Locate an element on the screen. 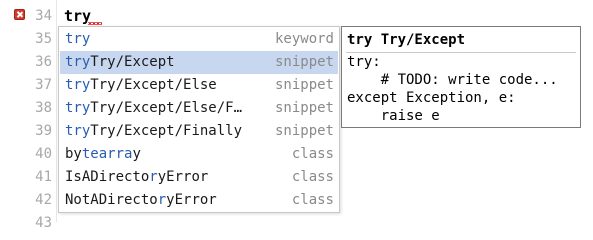 This screenshot has width=593, height=240. line-number: 41 is located at coordinates (43, 177).